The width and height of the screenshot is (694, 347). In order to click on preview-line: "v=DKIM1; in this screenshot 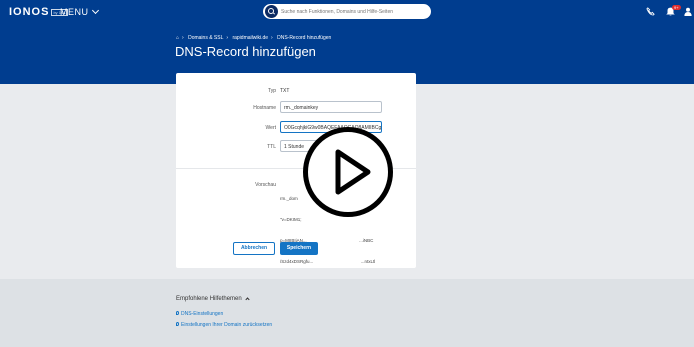, I will do `click(291, 219)`.